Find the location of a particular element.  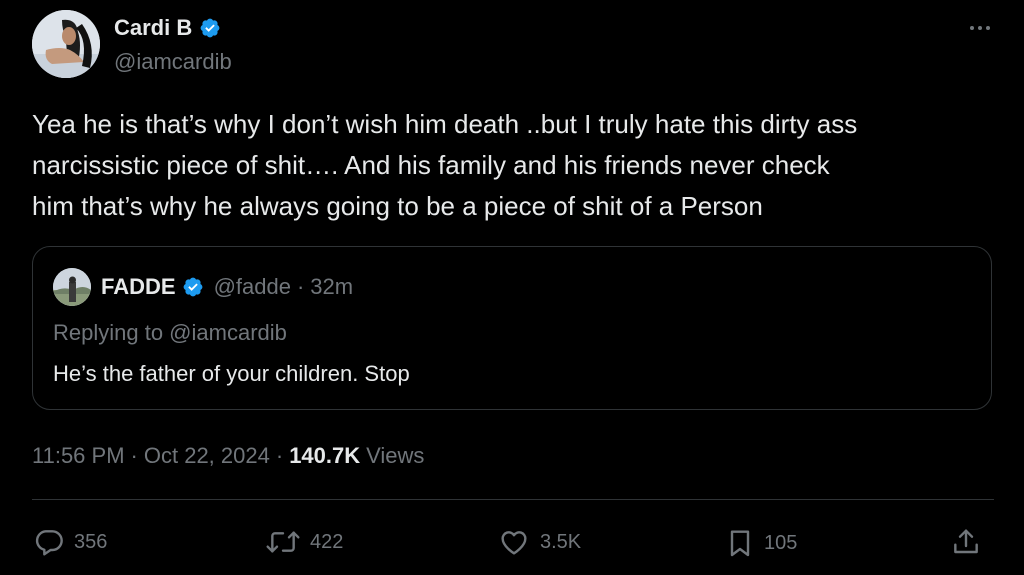

tweet-meta: 11:56 PM · Oct 22, 2024 · 140.7K Views is located at coordinates (228, 456).